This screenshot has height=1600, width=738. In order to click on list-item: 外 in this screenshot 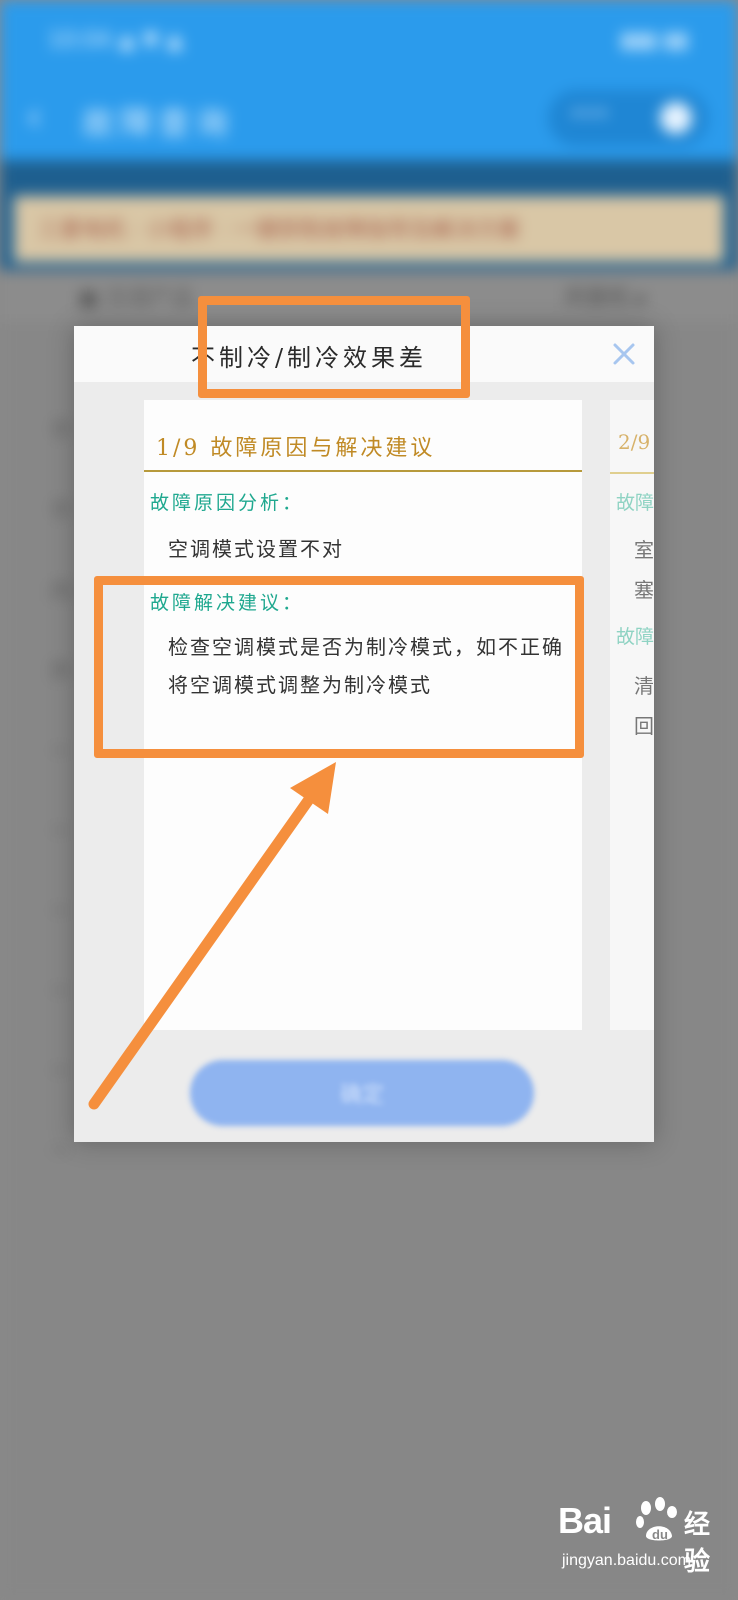, I will do `click(61, 672)`.